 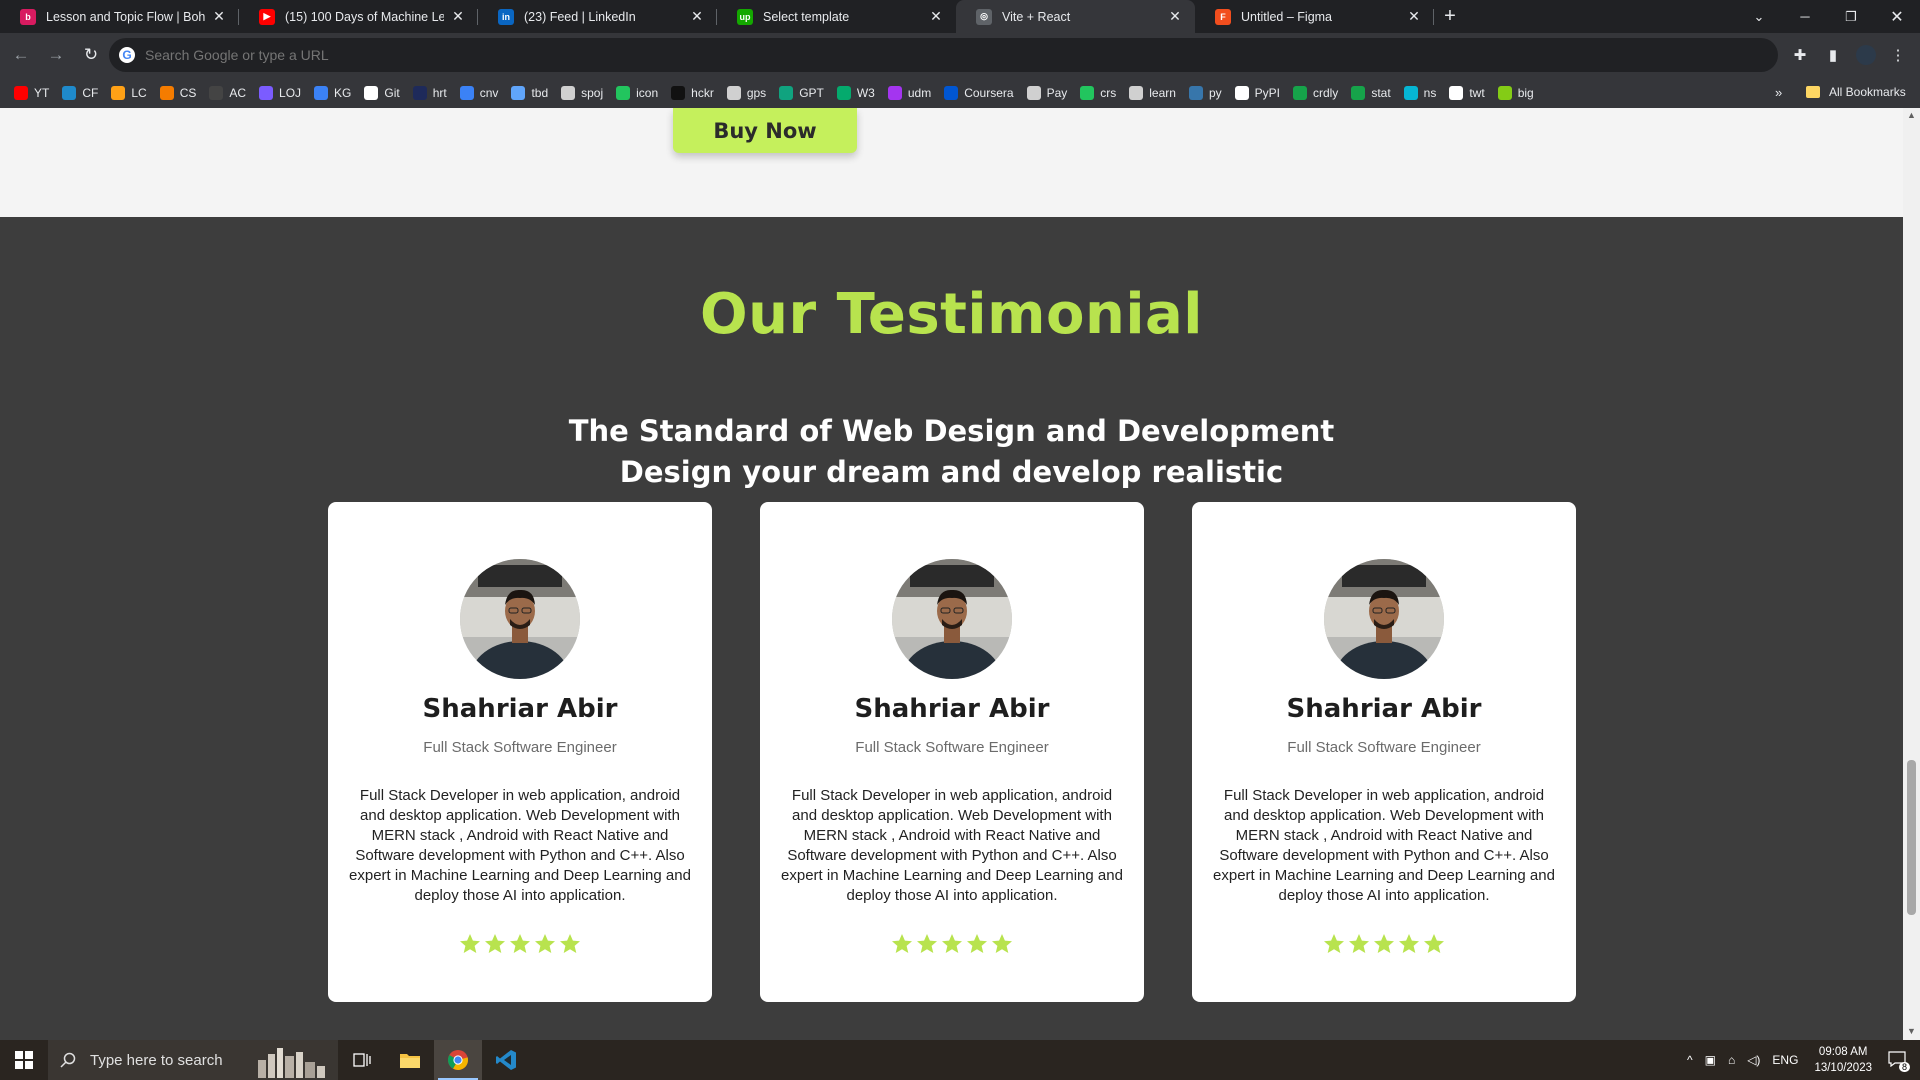 I want to click on bookmark-item: W3, so click(x=855, y=92).